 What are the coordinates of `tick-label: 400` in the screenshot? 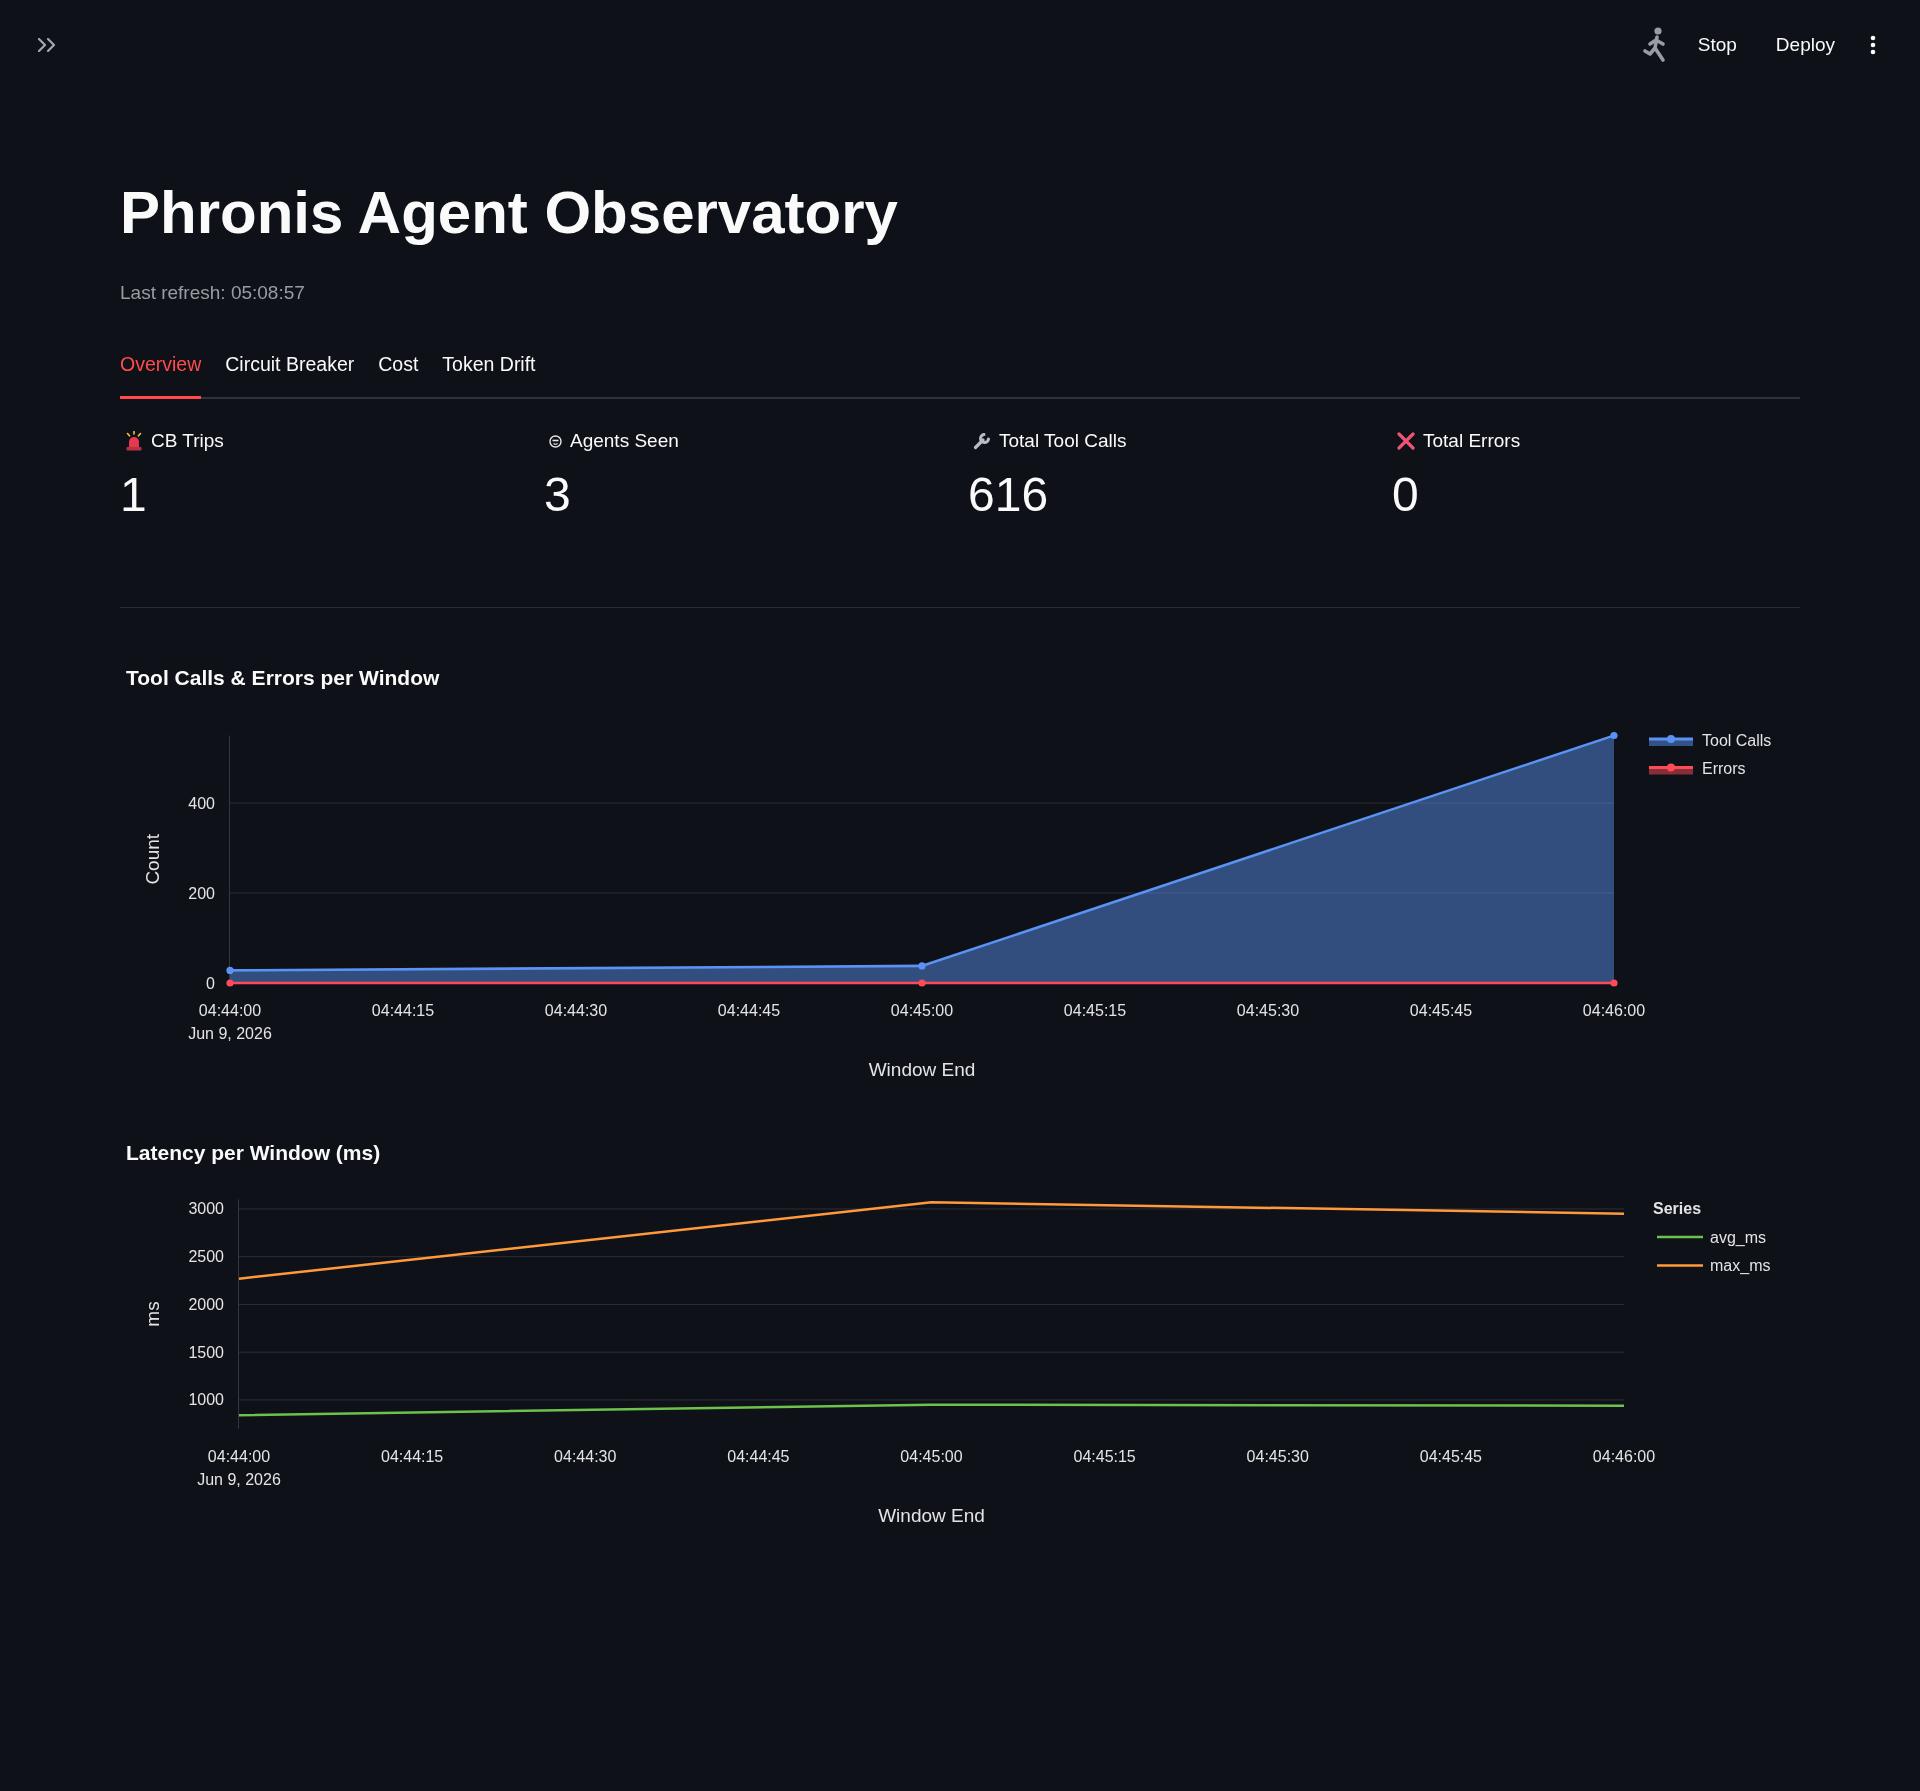 It's located at (201, 803).